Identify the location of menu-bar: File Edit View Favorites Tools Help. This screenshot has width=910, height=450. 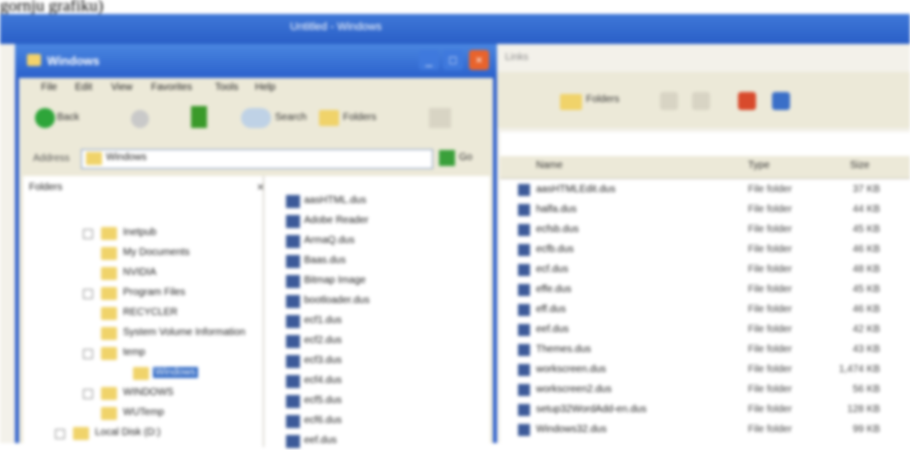
(256, 88).